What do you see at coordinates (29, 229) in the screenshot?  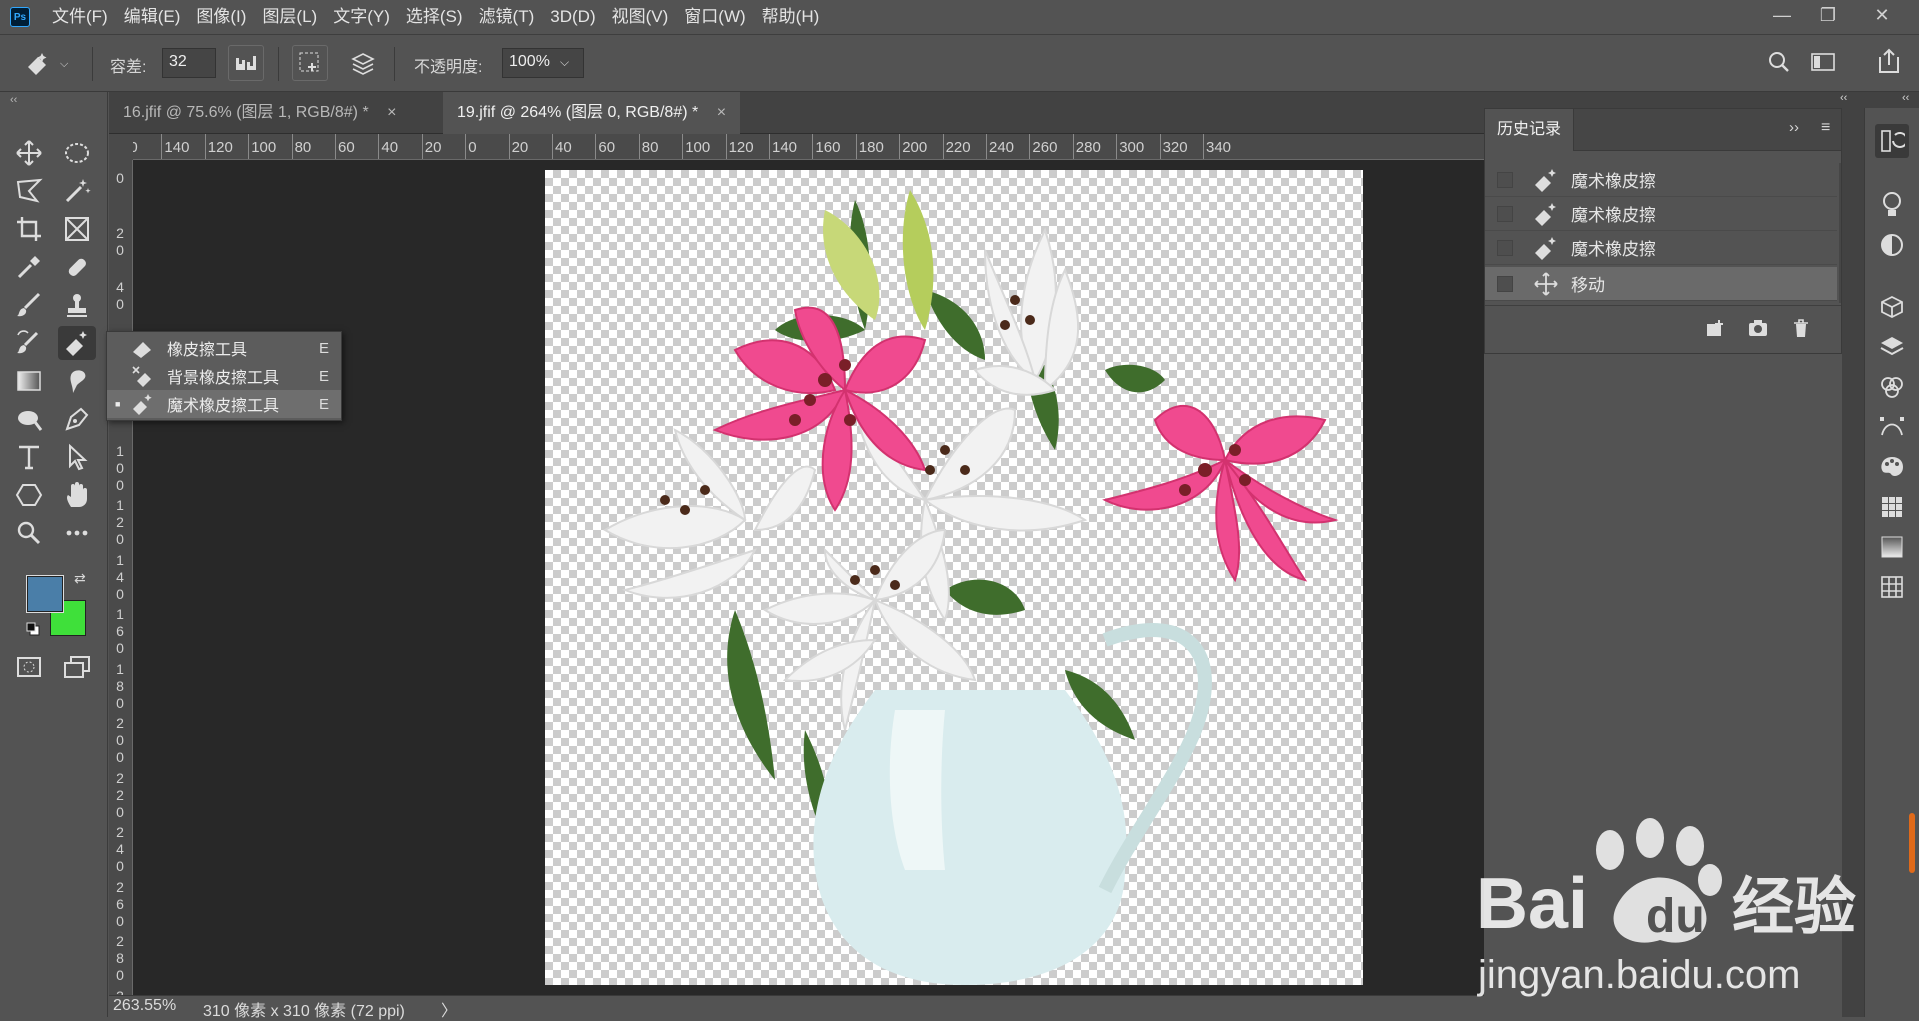 I see `crop-tool` at bounding box center [29, 229].